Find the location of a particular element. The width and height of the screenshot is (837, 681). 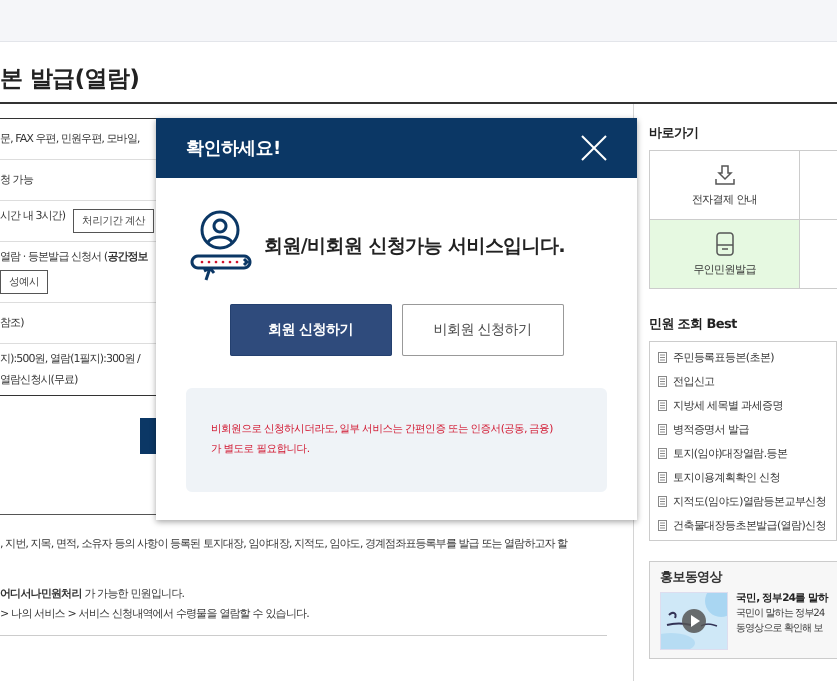

guest-apply-button: 비회원 신청하기 is located at coordinates (483, 330).